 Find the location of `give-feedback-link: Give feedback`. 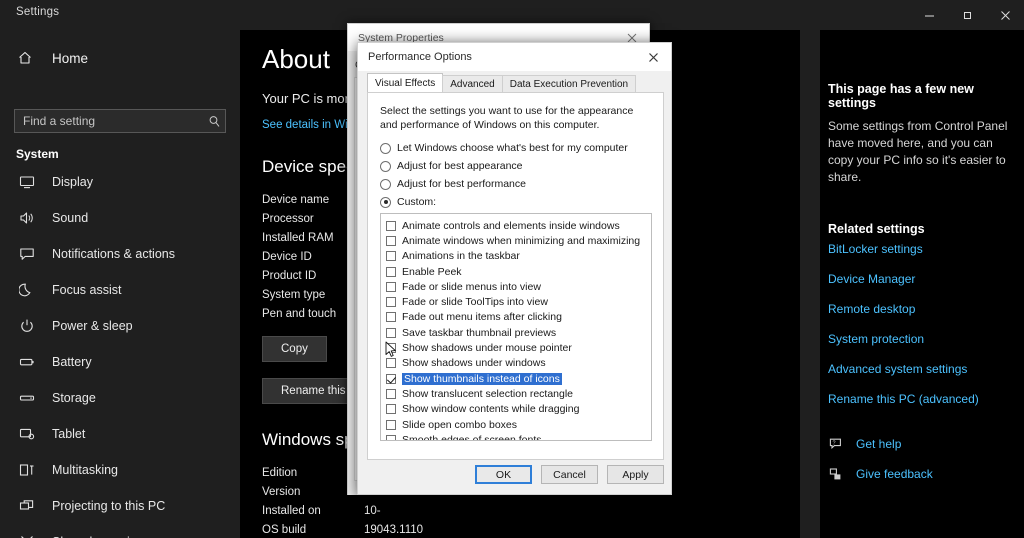

give-feedback-link: Give feedback is located at coordinates (926, 474).